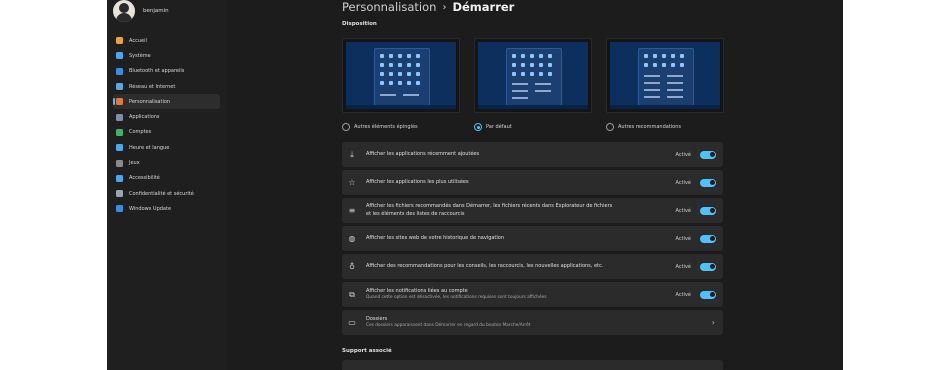 The width and height of the screenshot is (950, 370). Describe the element at coordinates (352, 322) in the screenshot. I see `folder-icon: ▭` at that location.